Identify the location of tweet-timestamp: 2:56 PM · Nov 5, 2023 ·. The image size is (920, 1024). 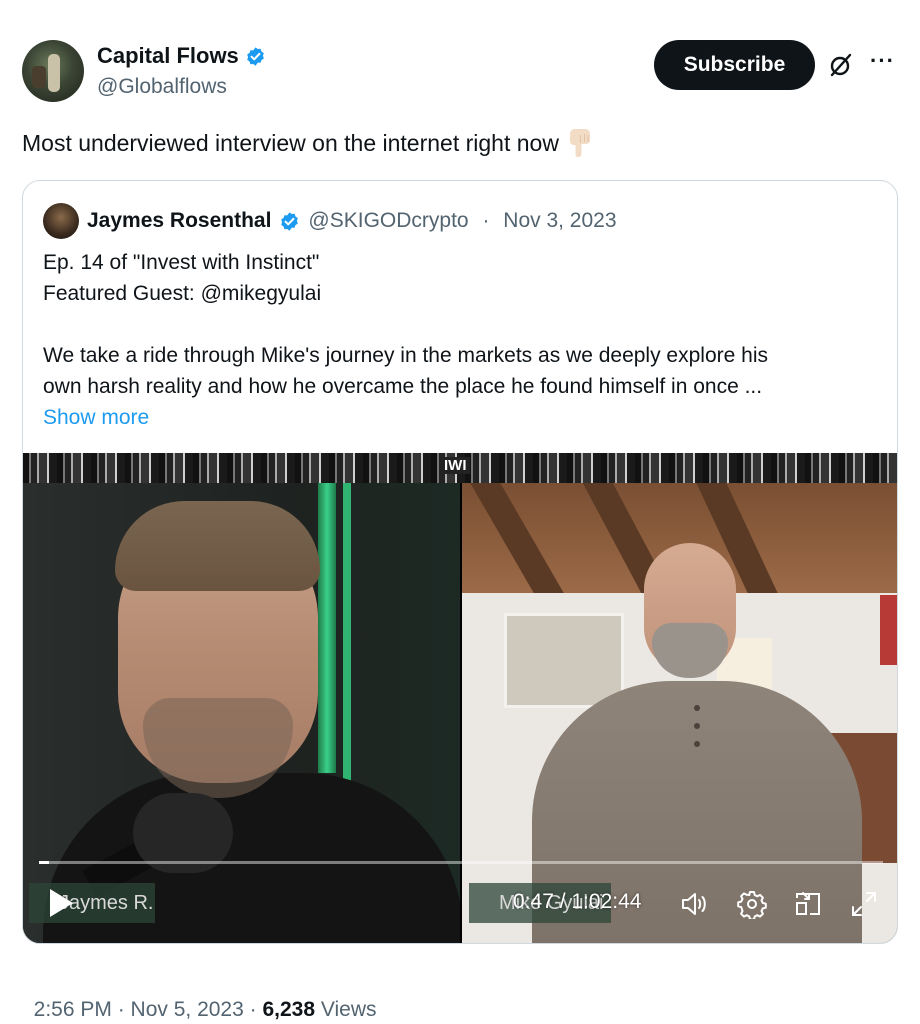
(148, 1009).